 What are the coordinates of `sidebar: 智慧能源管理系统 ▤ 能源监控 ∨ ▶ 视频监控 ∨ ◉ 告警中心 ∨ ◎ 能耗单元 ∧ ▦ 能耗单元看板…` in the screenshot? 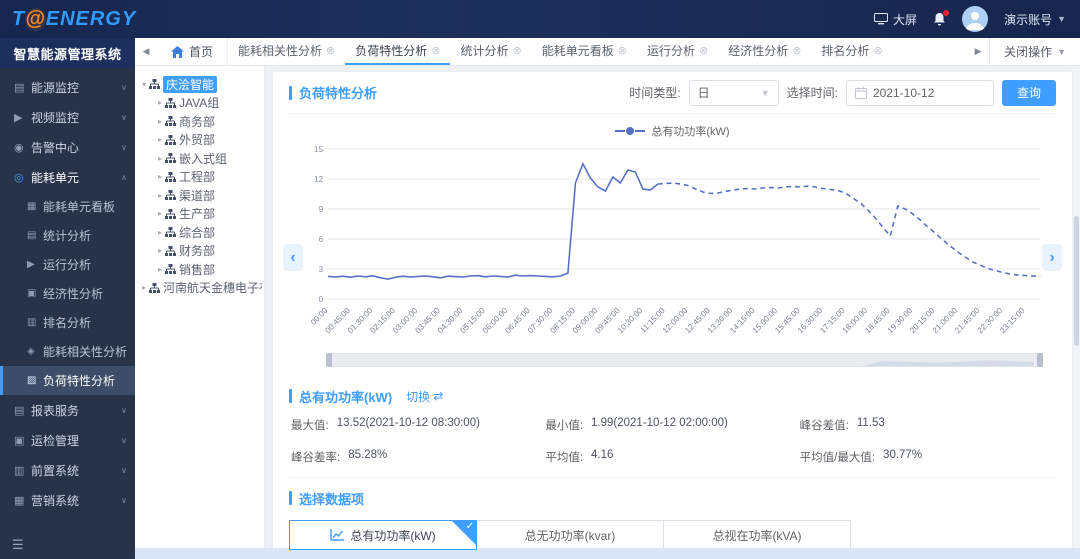 It's located at (67, 298).